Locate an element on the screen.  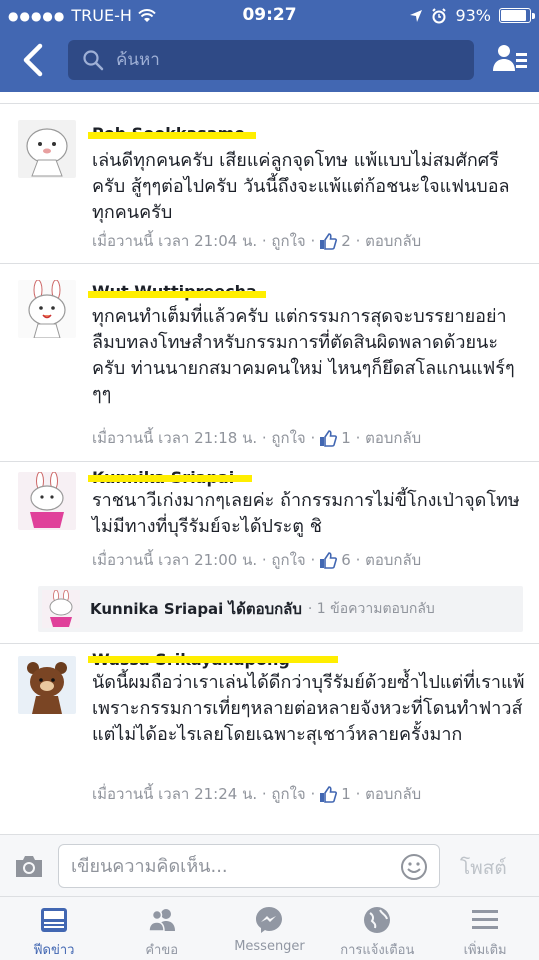
tab-notifications: การแจ้งเตือน is located at coordinates (377, 928).